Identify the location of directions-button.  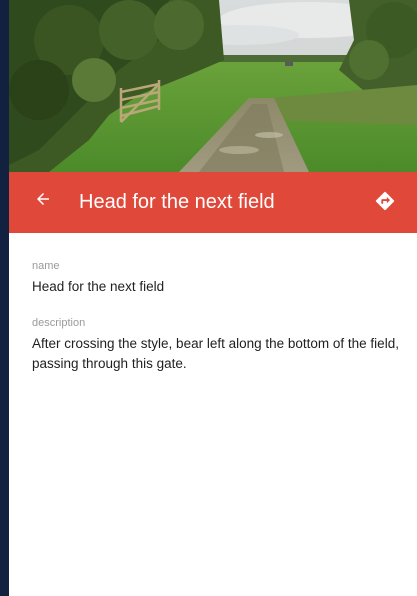
(385, 203).